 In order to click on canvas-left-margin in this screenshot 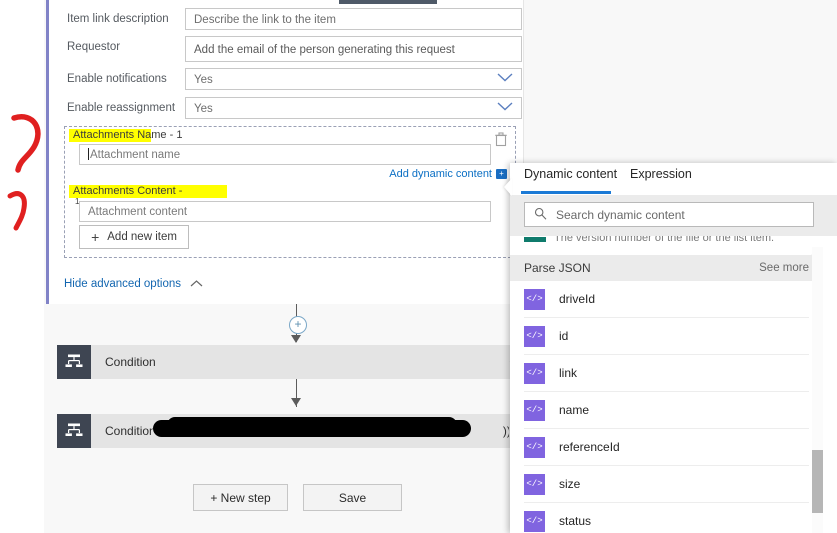, I will do `click(22, 266)`.